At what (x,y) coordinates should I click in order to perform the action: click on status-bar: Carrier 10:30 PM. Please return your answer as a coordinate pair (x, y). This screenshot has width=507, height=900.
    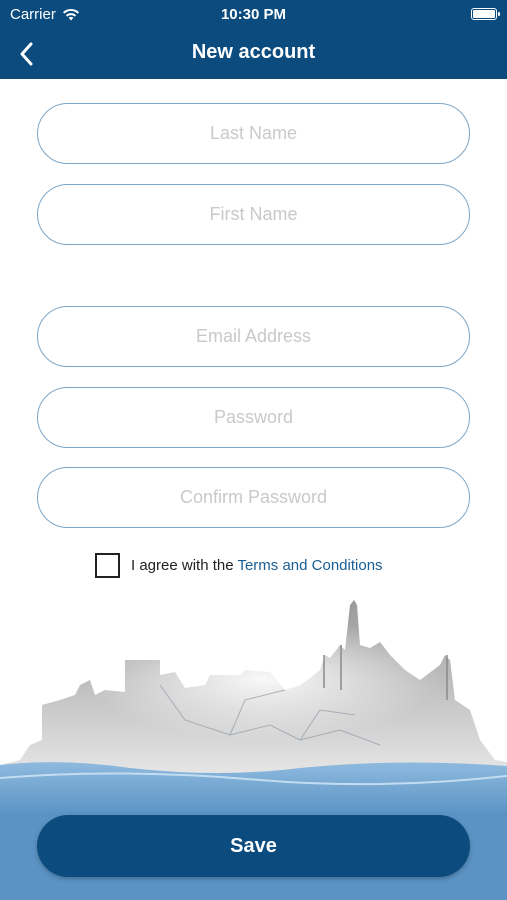
    Looking at the image, I should click on (253, 14).